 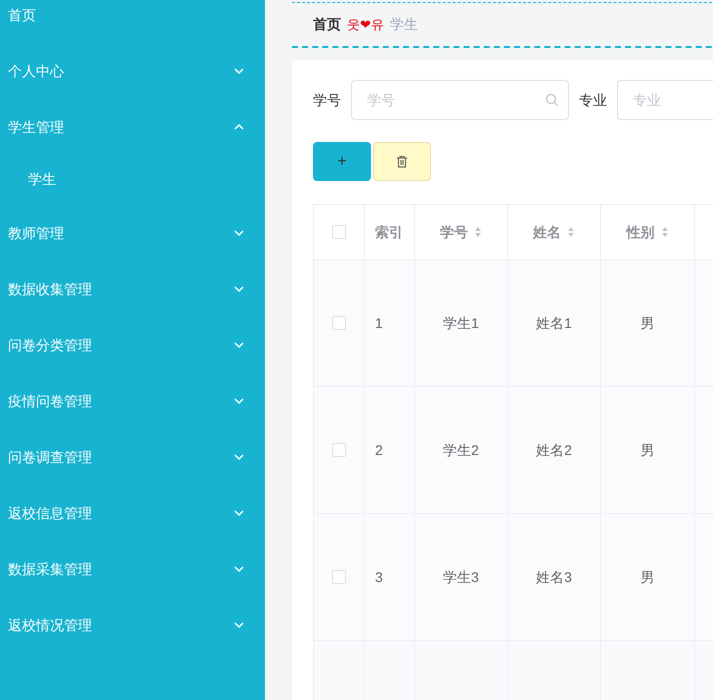 What do you see at coordinates (132, 513) in the screenshot?
I see `sidebar-item: 返校信息管理` at bounding box center [132, 513].